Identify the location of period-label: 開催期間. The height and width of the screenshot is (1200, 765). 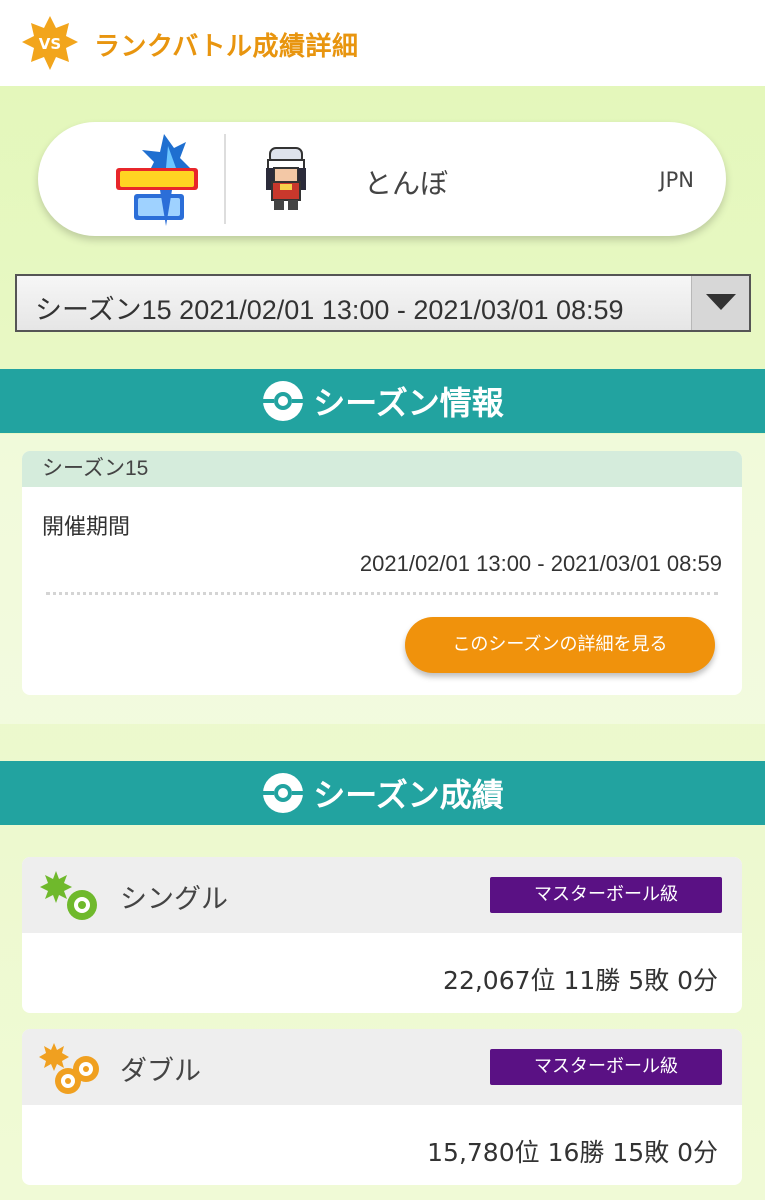
(86, 527).